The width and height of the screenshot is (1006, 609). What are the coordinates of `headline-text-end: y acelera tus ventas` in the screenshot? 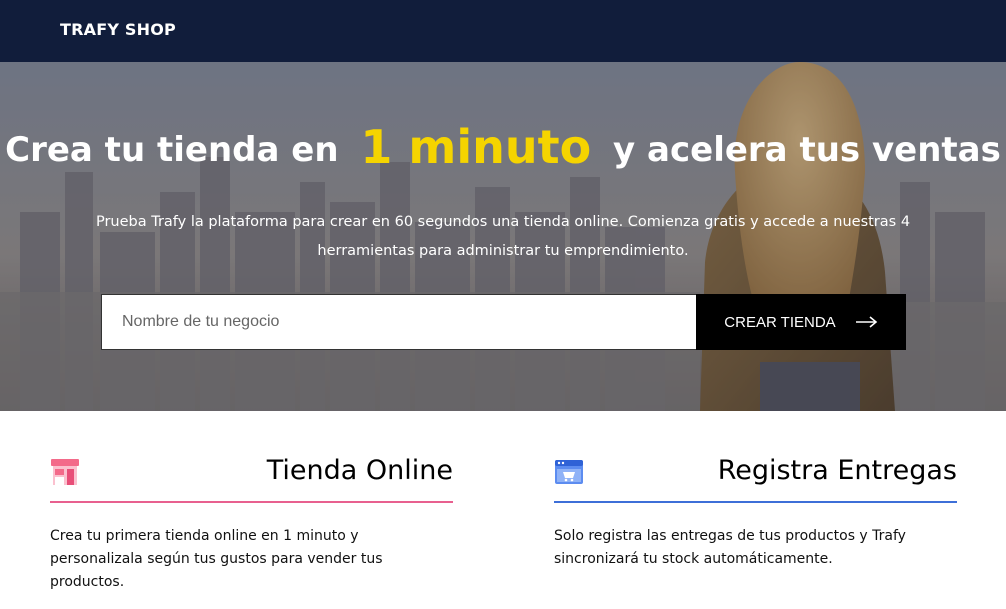 It's located at (807, 150).